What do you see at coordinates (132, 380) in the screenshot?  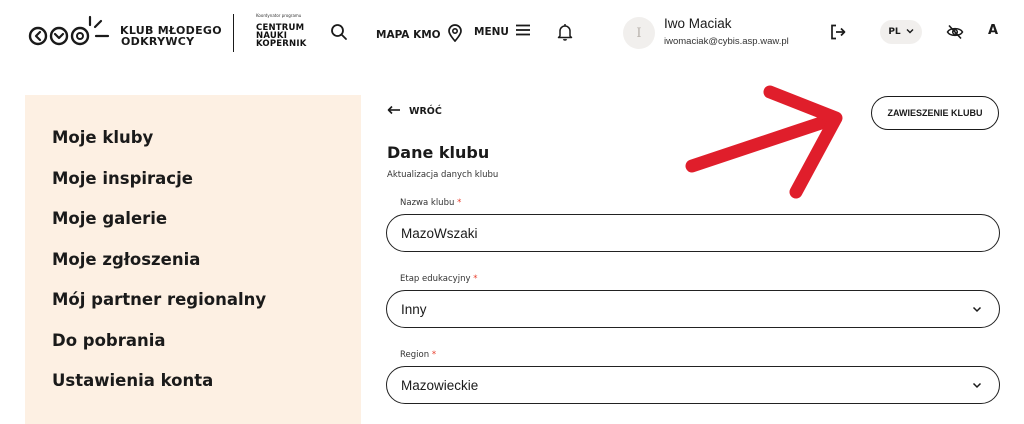 I see `sidebar-item-ustawienia-konta: Ustawienia konta` at bounding box center [132, 380].